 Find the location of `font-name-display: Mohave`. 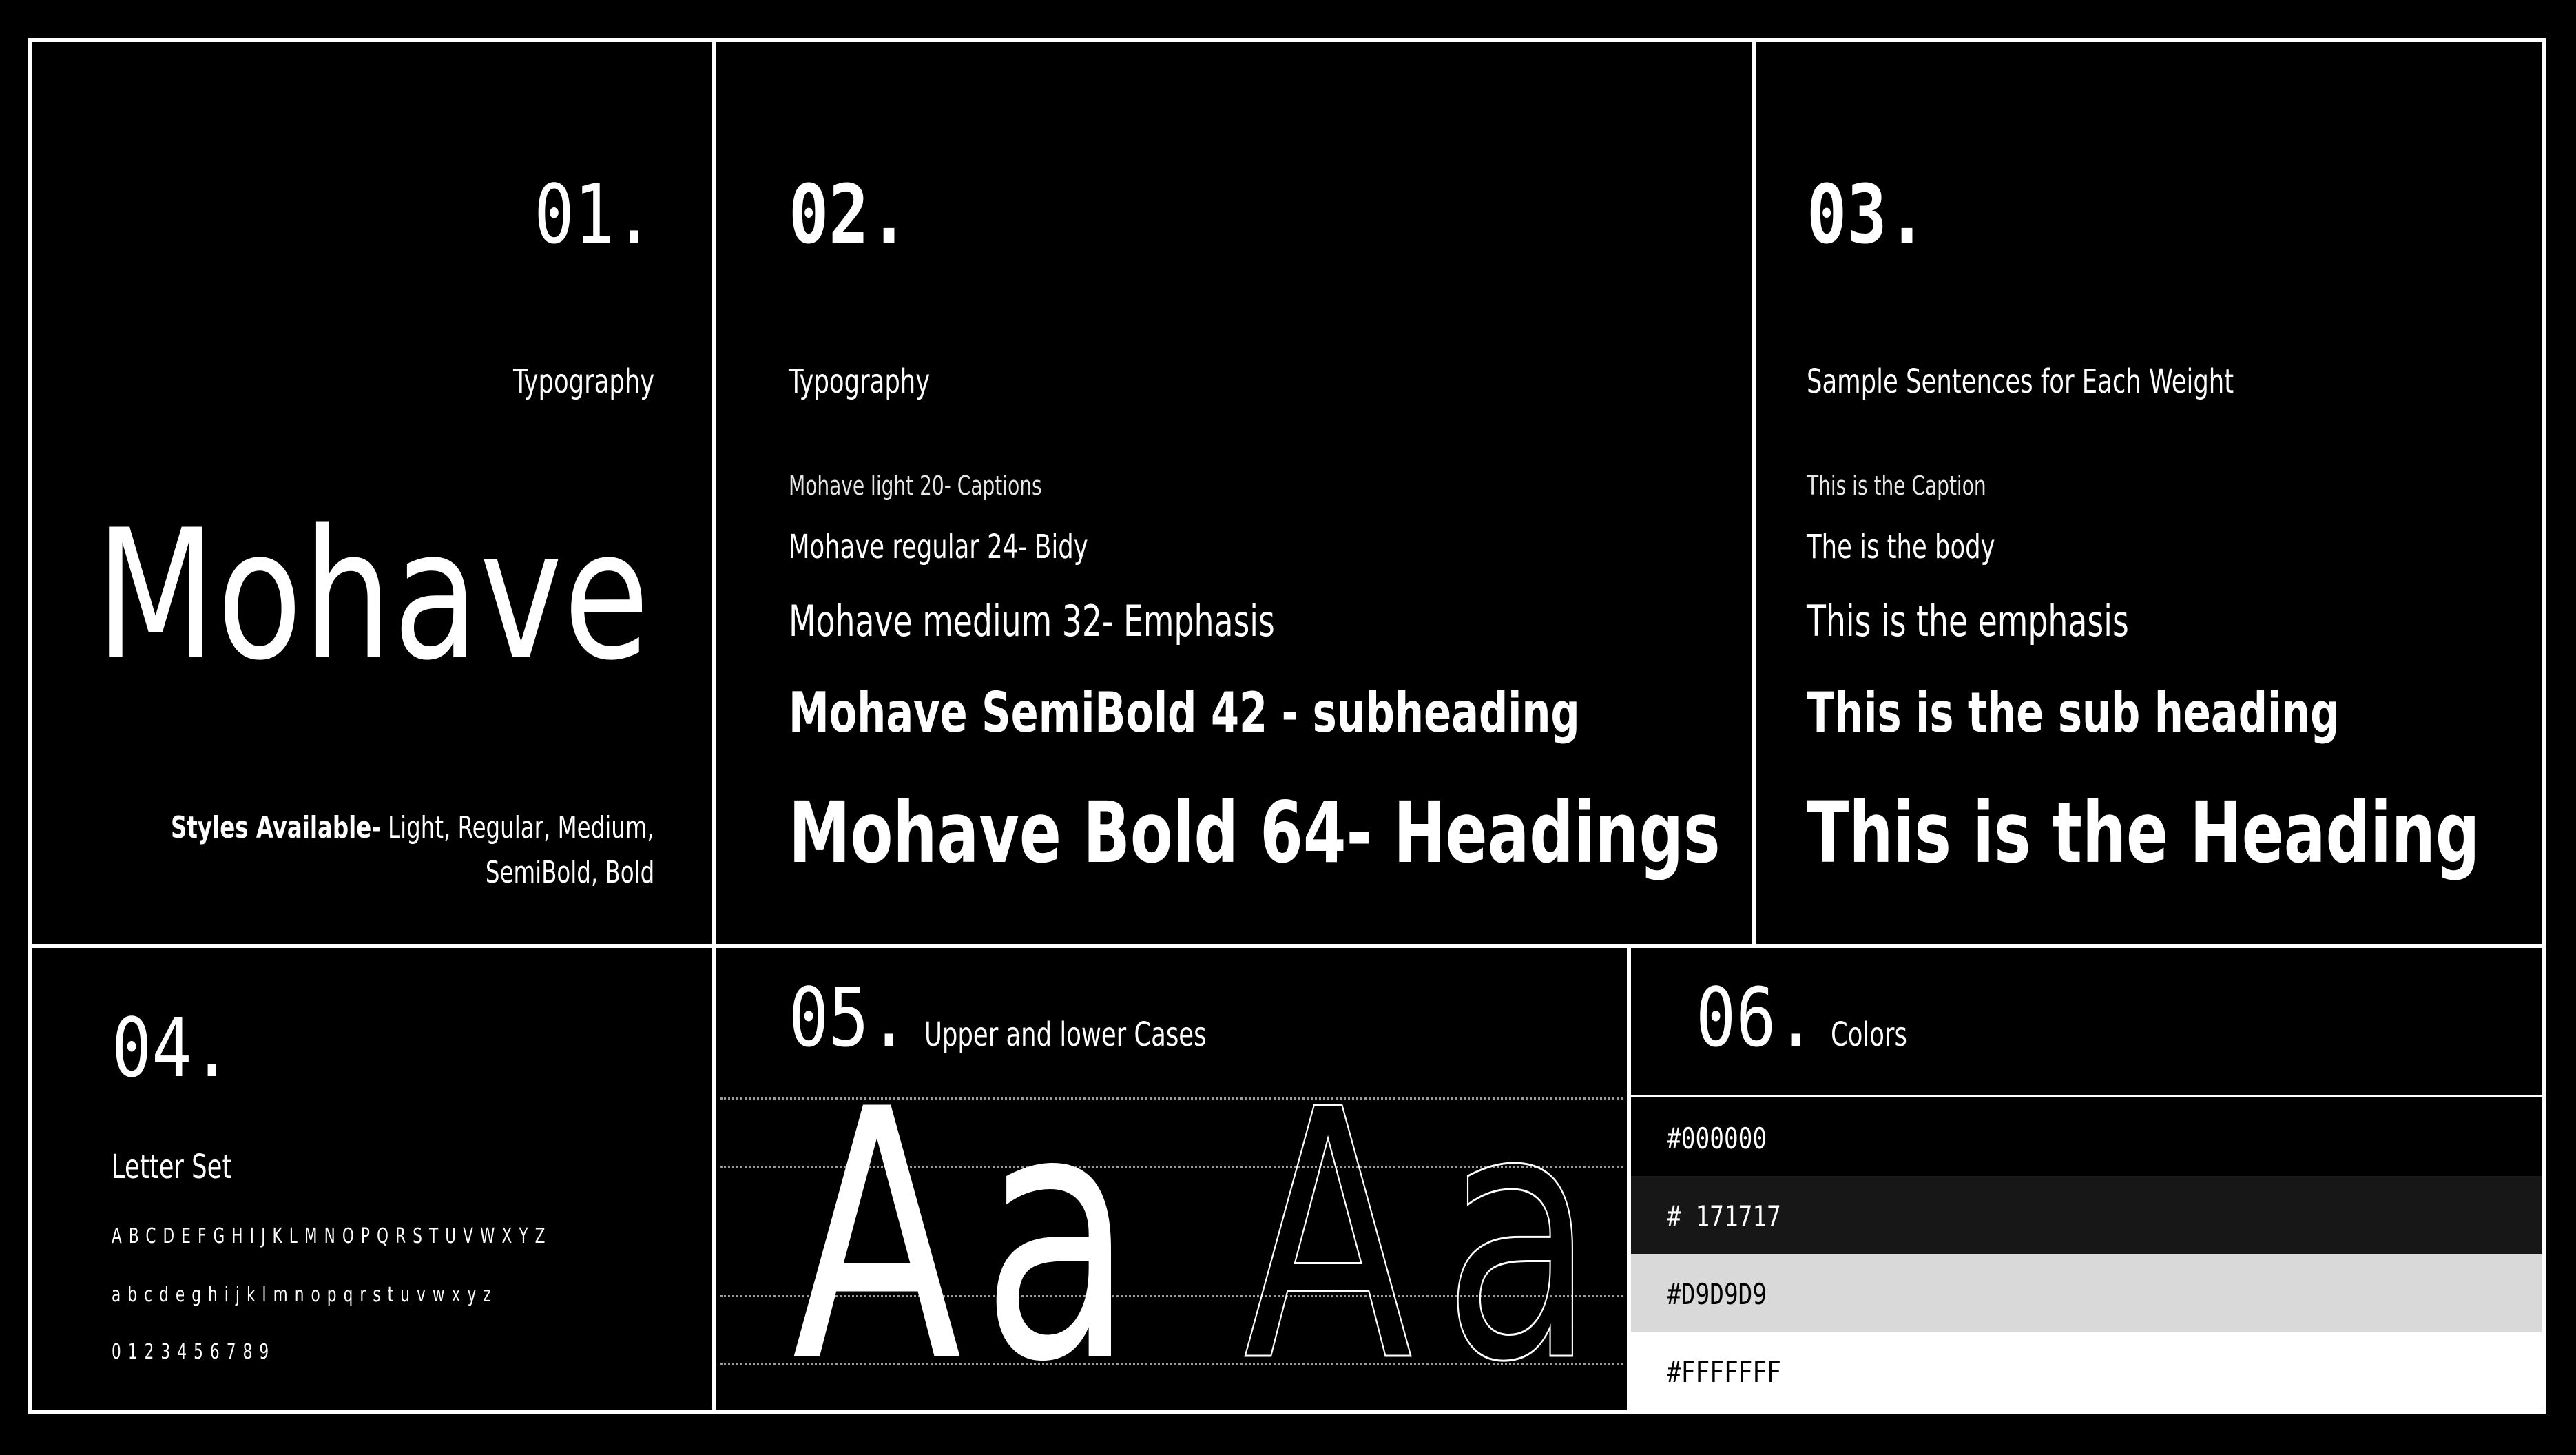

font-name-display: Mohave is located at coordinates (372, 596).